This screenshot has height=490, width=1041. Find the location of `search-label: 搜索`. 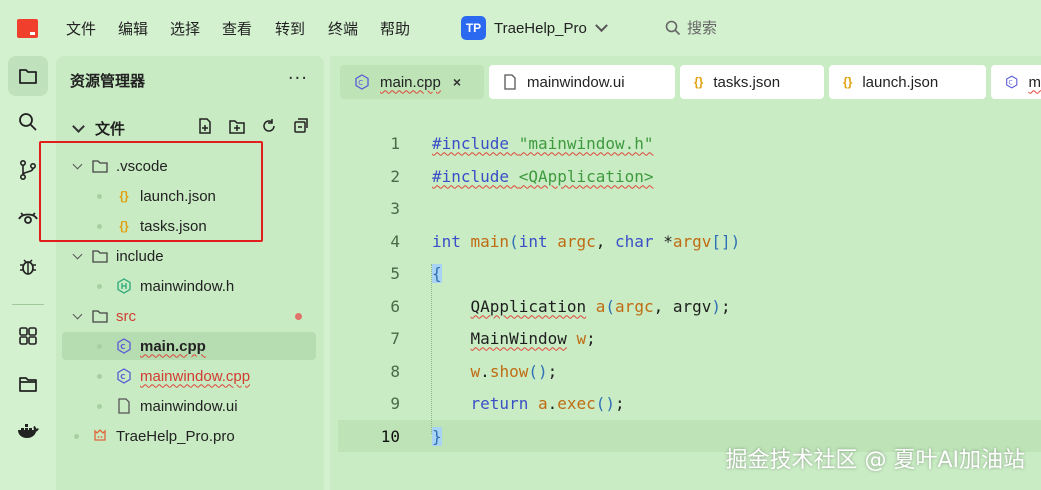

search-label: 搜索 is located at coordinates (702, 28).